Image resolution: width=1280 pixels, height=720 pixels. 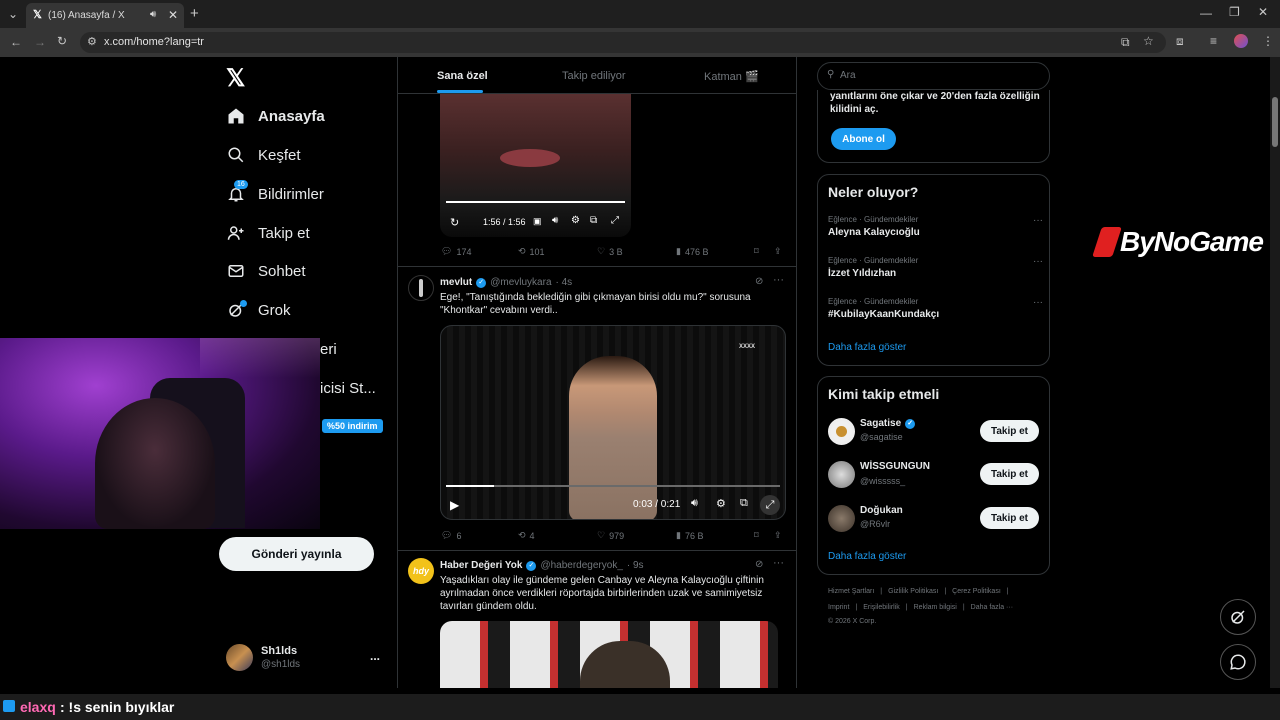 What do you see at coordinates (173, 15) in the screenshot?
I see `tab-close-icon: ✕` at bounding box center [173, 15].